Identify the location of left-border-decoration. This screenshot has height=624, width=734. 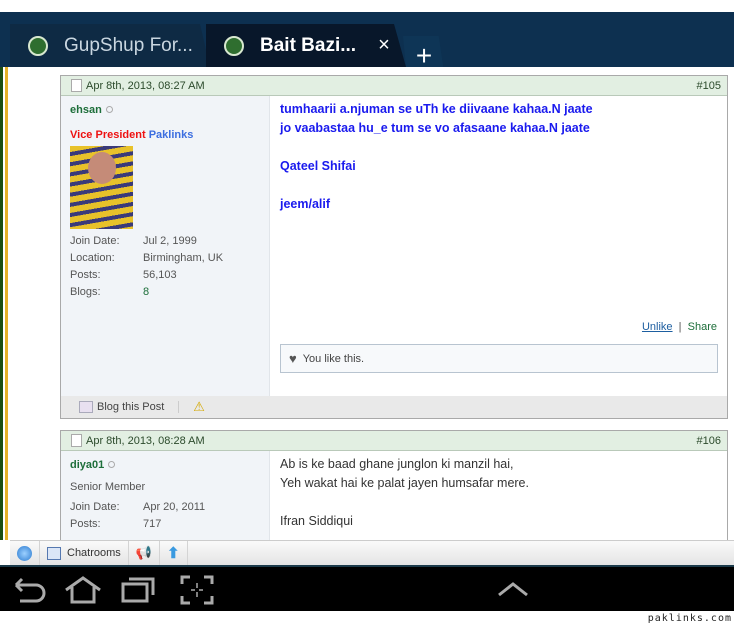
(5, 303).